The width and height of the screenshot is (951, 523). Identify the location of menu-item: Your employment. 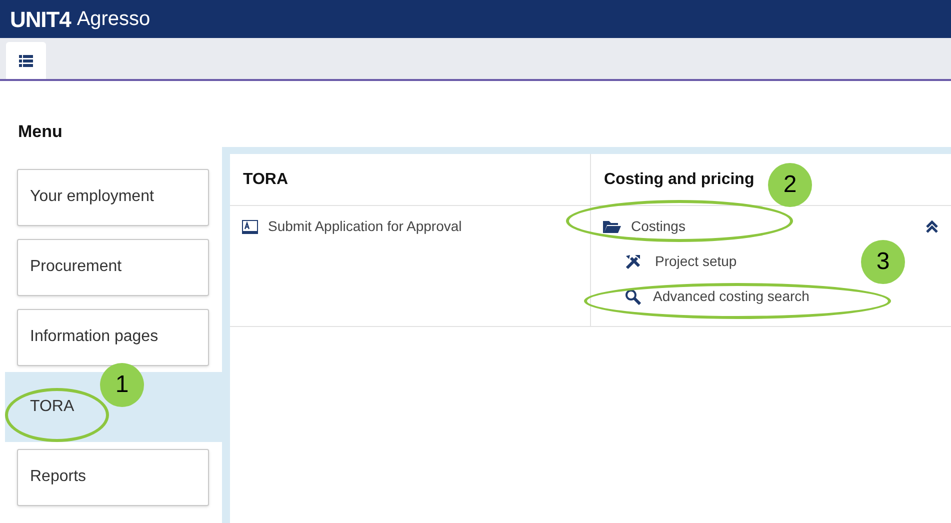
(113, 197).